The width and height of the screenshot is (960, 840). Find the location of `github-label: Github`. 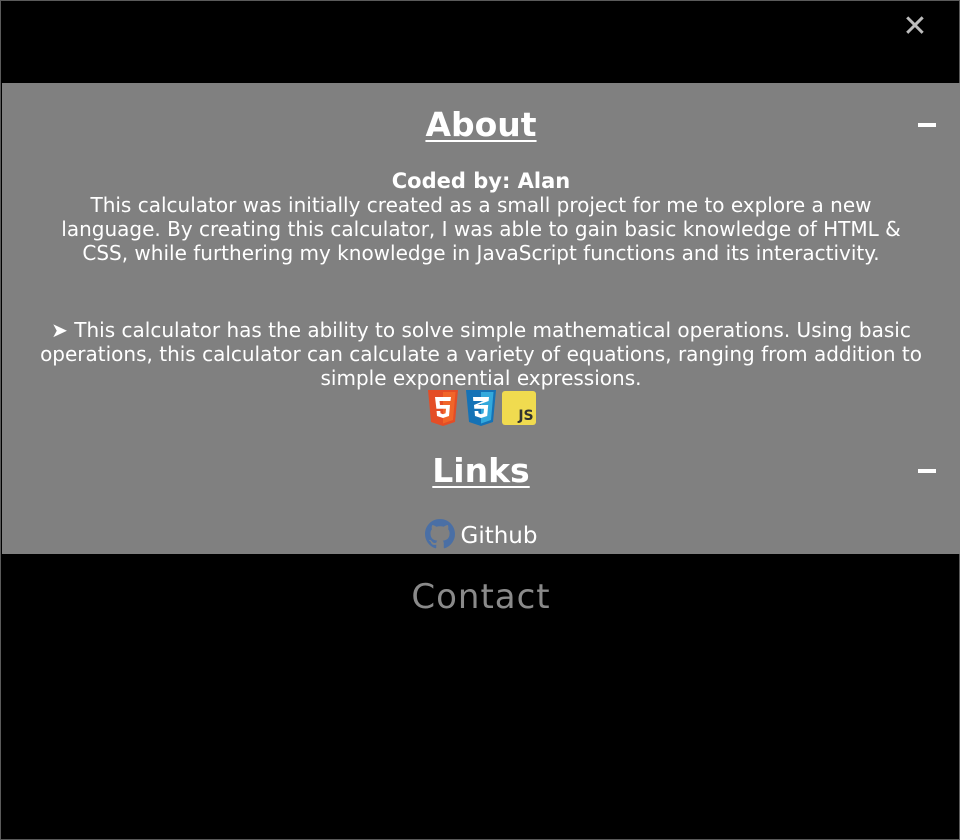

github-label: Github is located at coordinates (499, 536).